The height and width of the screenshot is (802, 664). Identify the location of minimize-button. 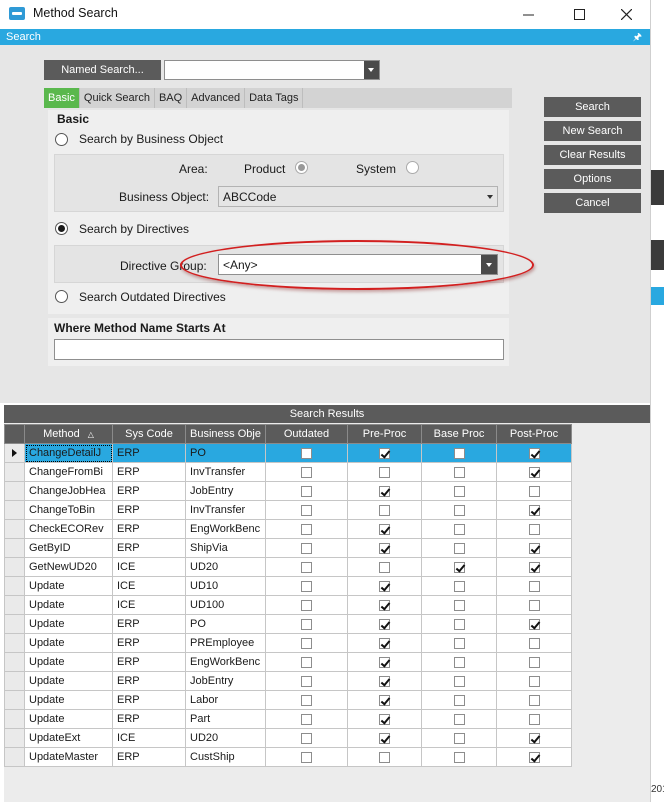
(528, 14).